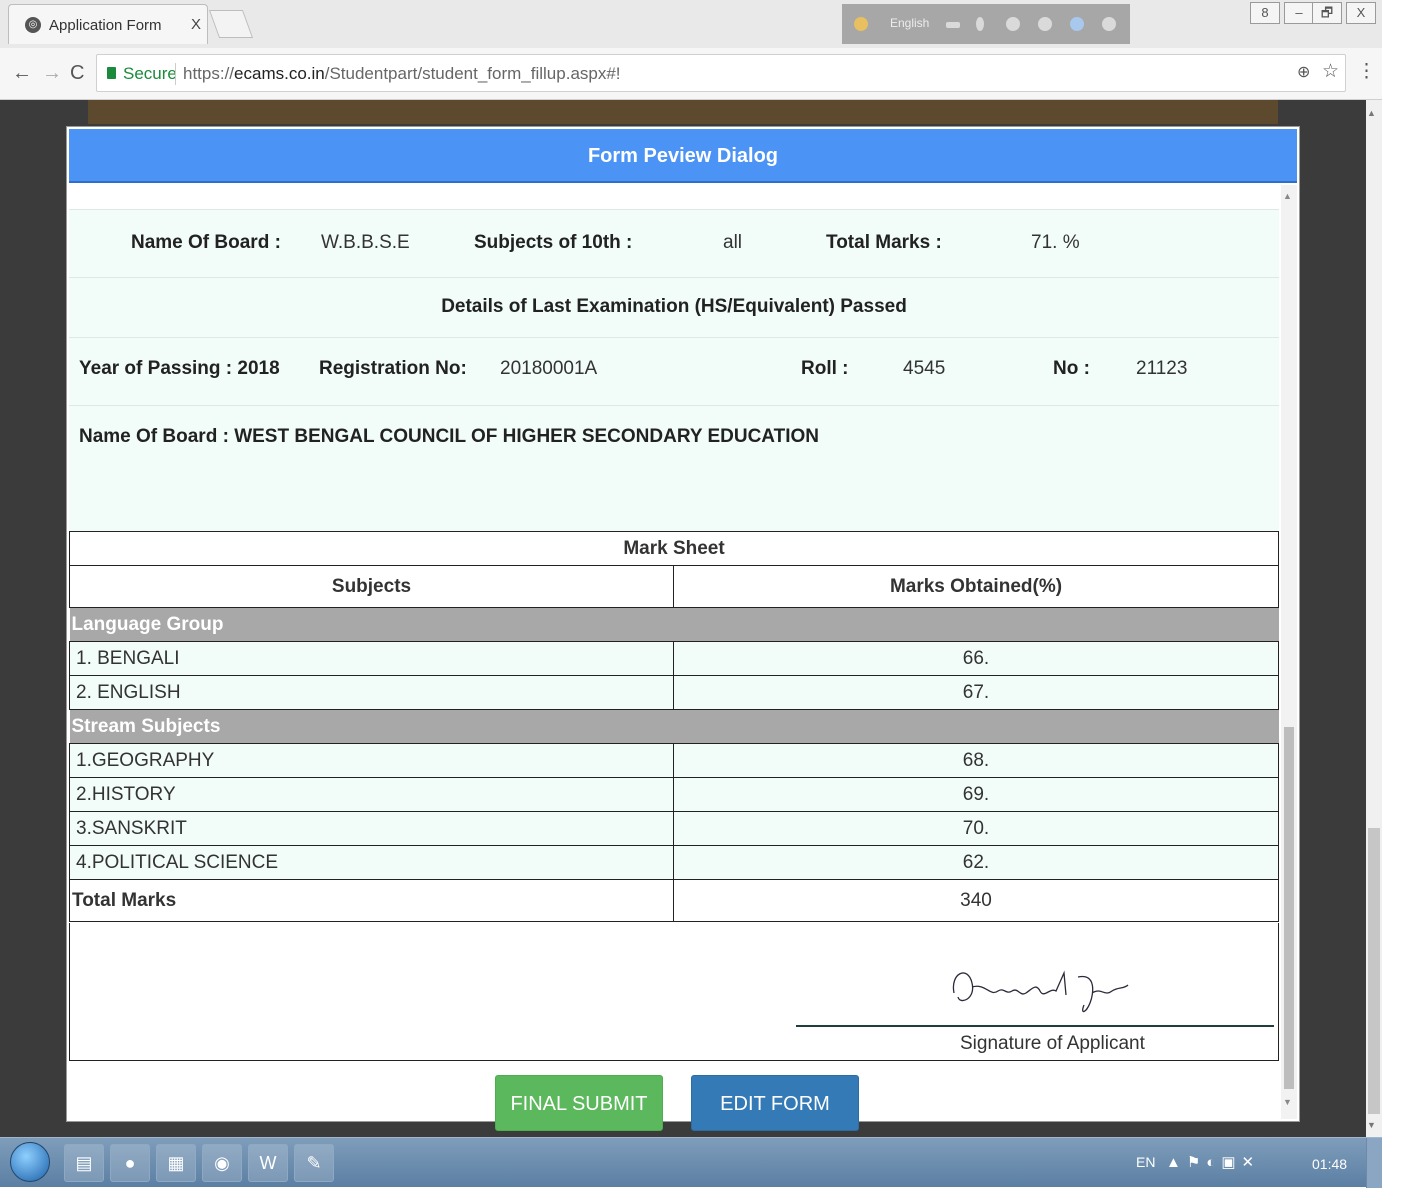 The image size is (1402, 1188). What do you see at coordinates (1071, 368) in the screenshot?
I see `no-label: No :` at bounding box center [1071, 368].